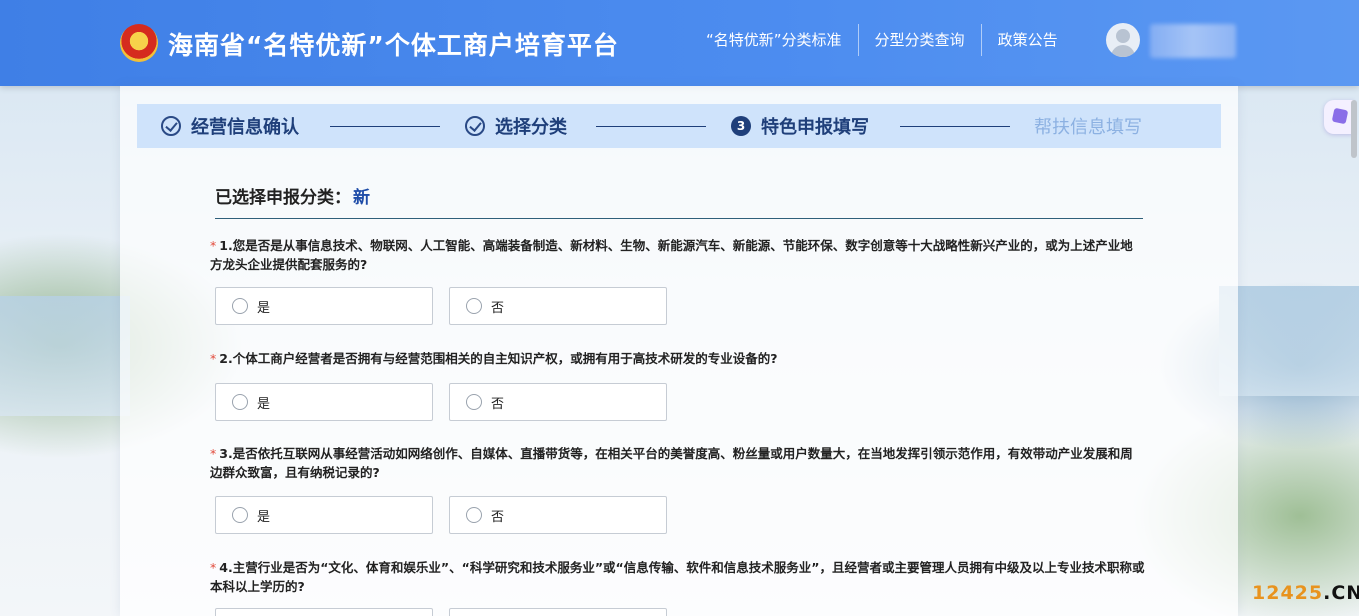 This screenshot has height=616, width=1359. Describe the element at coordinates (558, 515) in the screenshot. I see `q3-option-no: 否` at that location.